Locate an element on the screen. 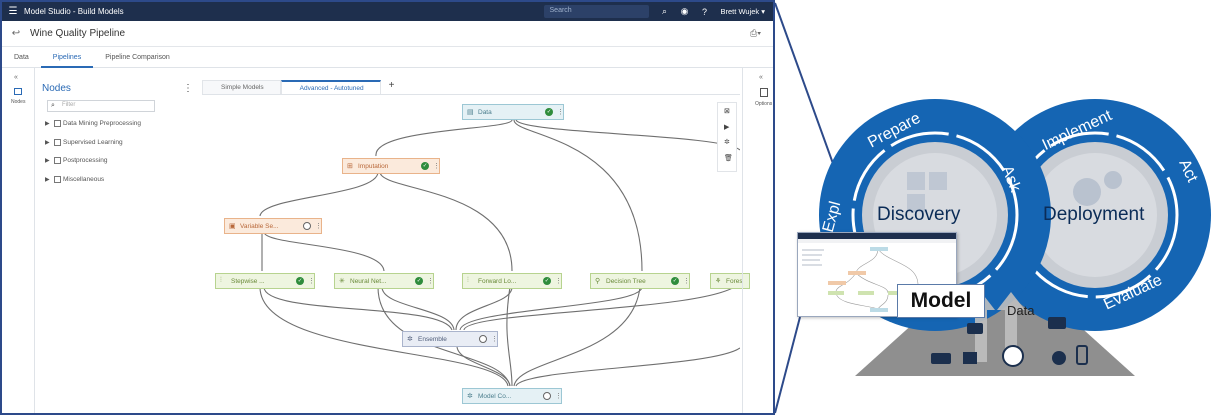  data-label: Data is located at coordinates (1021, 310).